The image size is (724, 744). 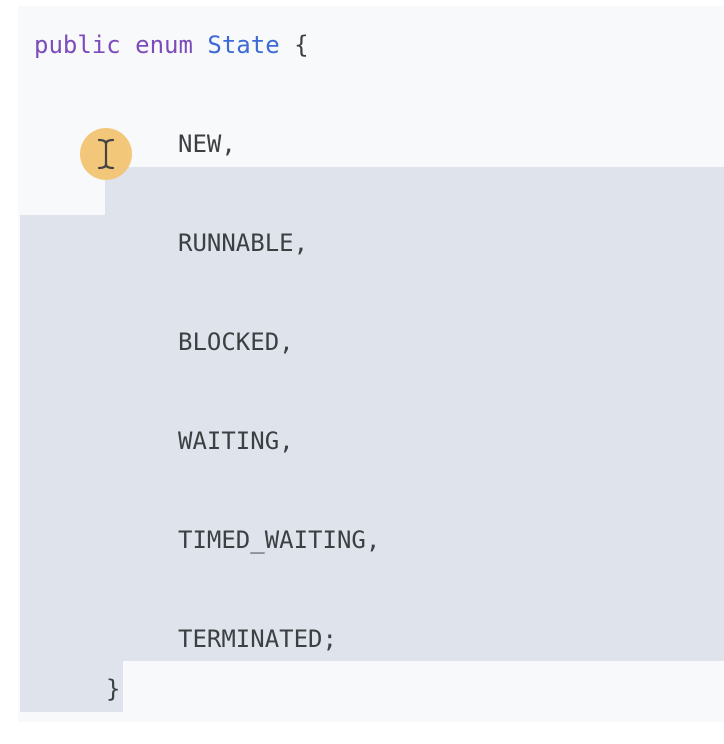 I want to click on text-cursor-icon, so click(x=106, y=154).